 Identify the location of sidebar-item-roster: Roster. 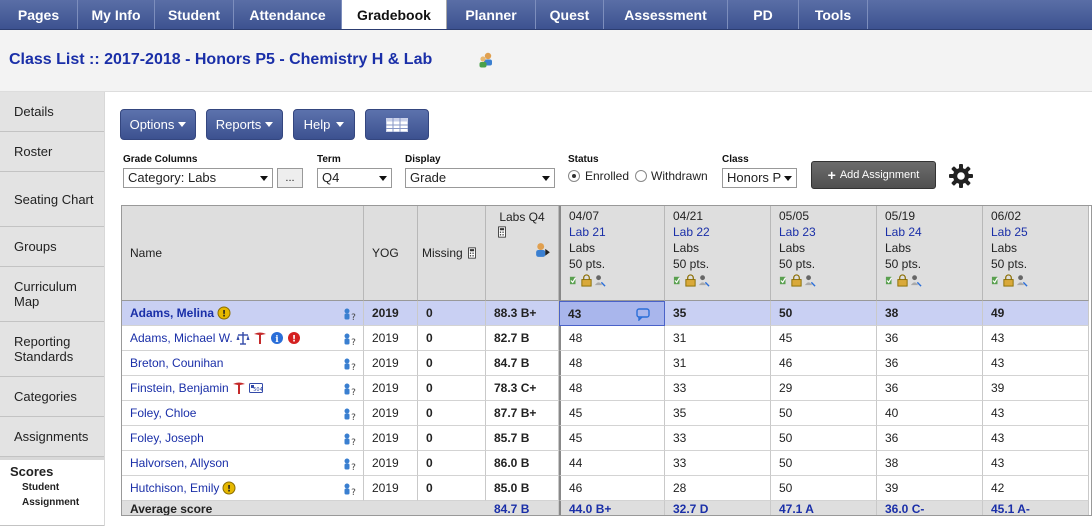
(52, 152).